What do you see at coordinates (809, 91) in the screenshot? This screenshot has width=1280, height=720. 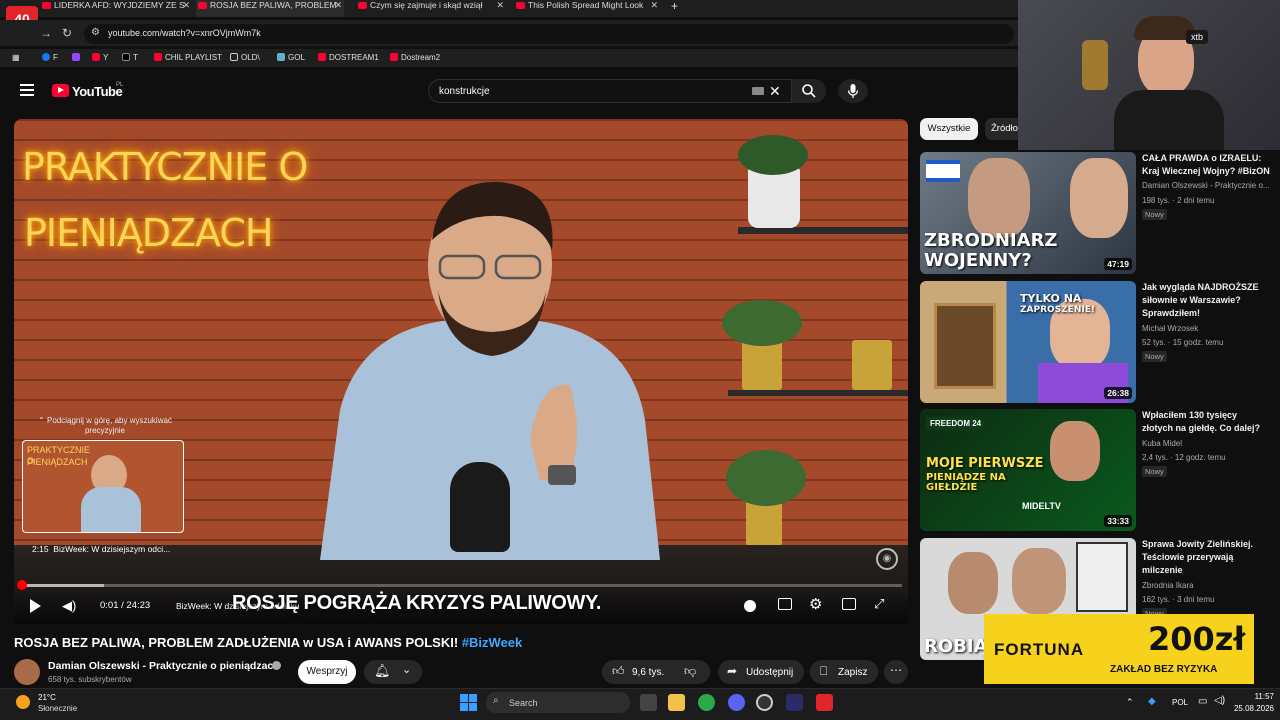 I see `search-button` at bounding box center [809, 91].